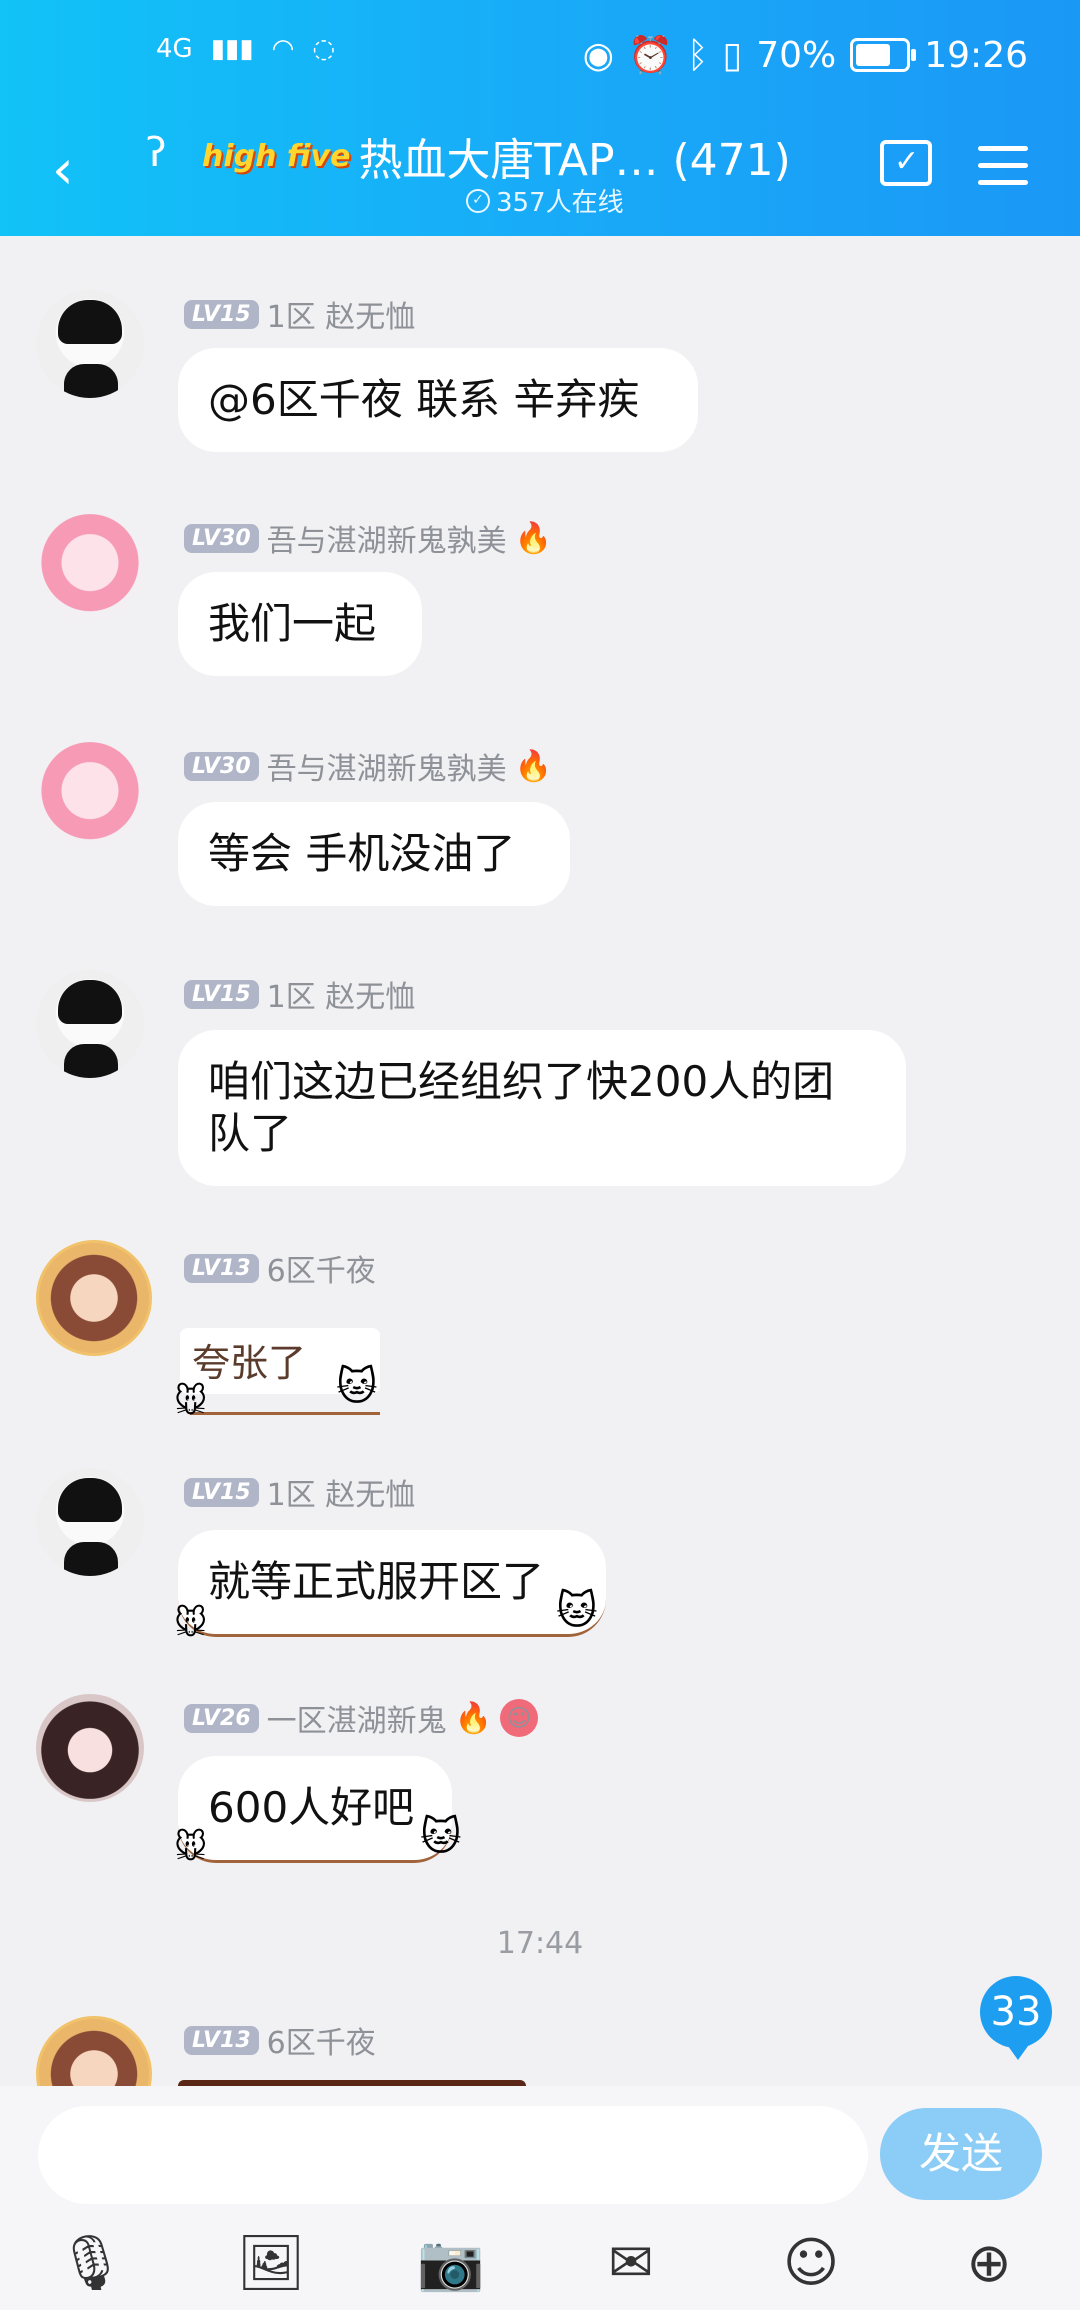 The height and width of the screenshot is (2310, 1080). What do you see at coordinates (374, 854) in the screenshot?
I see `message-bubble: 等会 手机没油了` at bounding box center [374, 854].